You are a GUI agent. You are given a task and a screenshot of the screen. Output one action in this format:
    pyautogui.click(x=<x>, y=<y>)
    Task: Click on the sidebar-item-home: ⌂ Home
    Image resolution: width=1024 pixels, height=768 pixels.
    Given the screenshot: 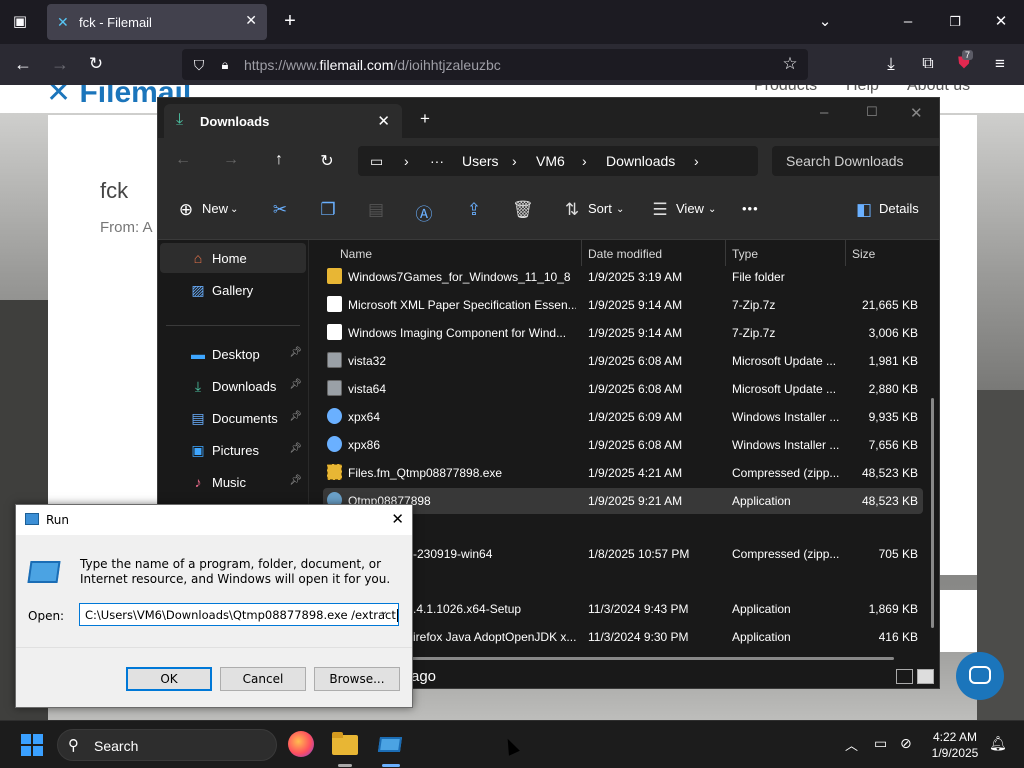 What is the action you would take?
    pyautogui.click(x=233, y=258)
    